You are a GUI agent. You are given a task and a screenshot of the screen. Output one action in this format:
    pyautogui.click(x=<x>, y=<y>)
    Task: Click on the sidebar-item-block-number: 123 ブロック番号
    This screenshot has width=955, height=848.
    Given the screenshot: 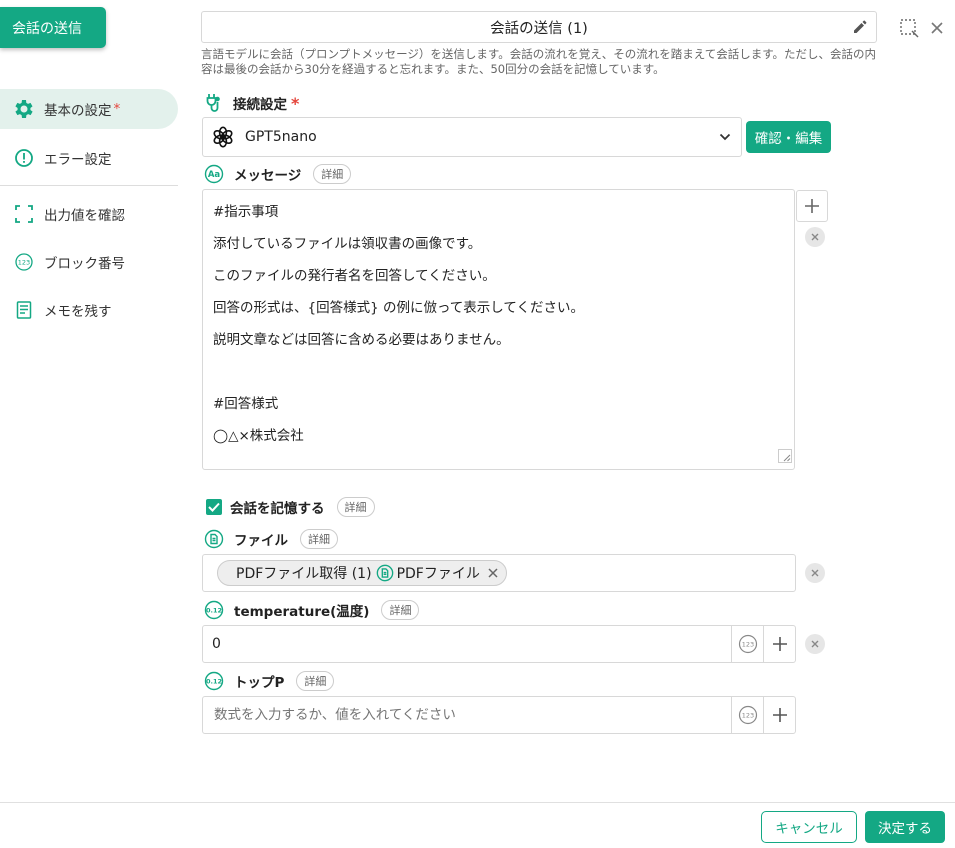 What is the action you would take?
    pyautogui.click(x=89, y=262)
    